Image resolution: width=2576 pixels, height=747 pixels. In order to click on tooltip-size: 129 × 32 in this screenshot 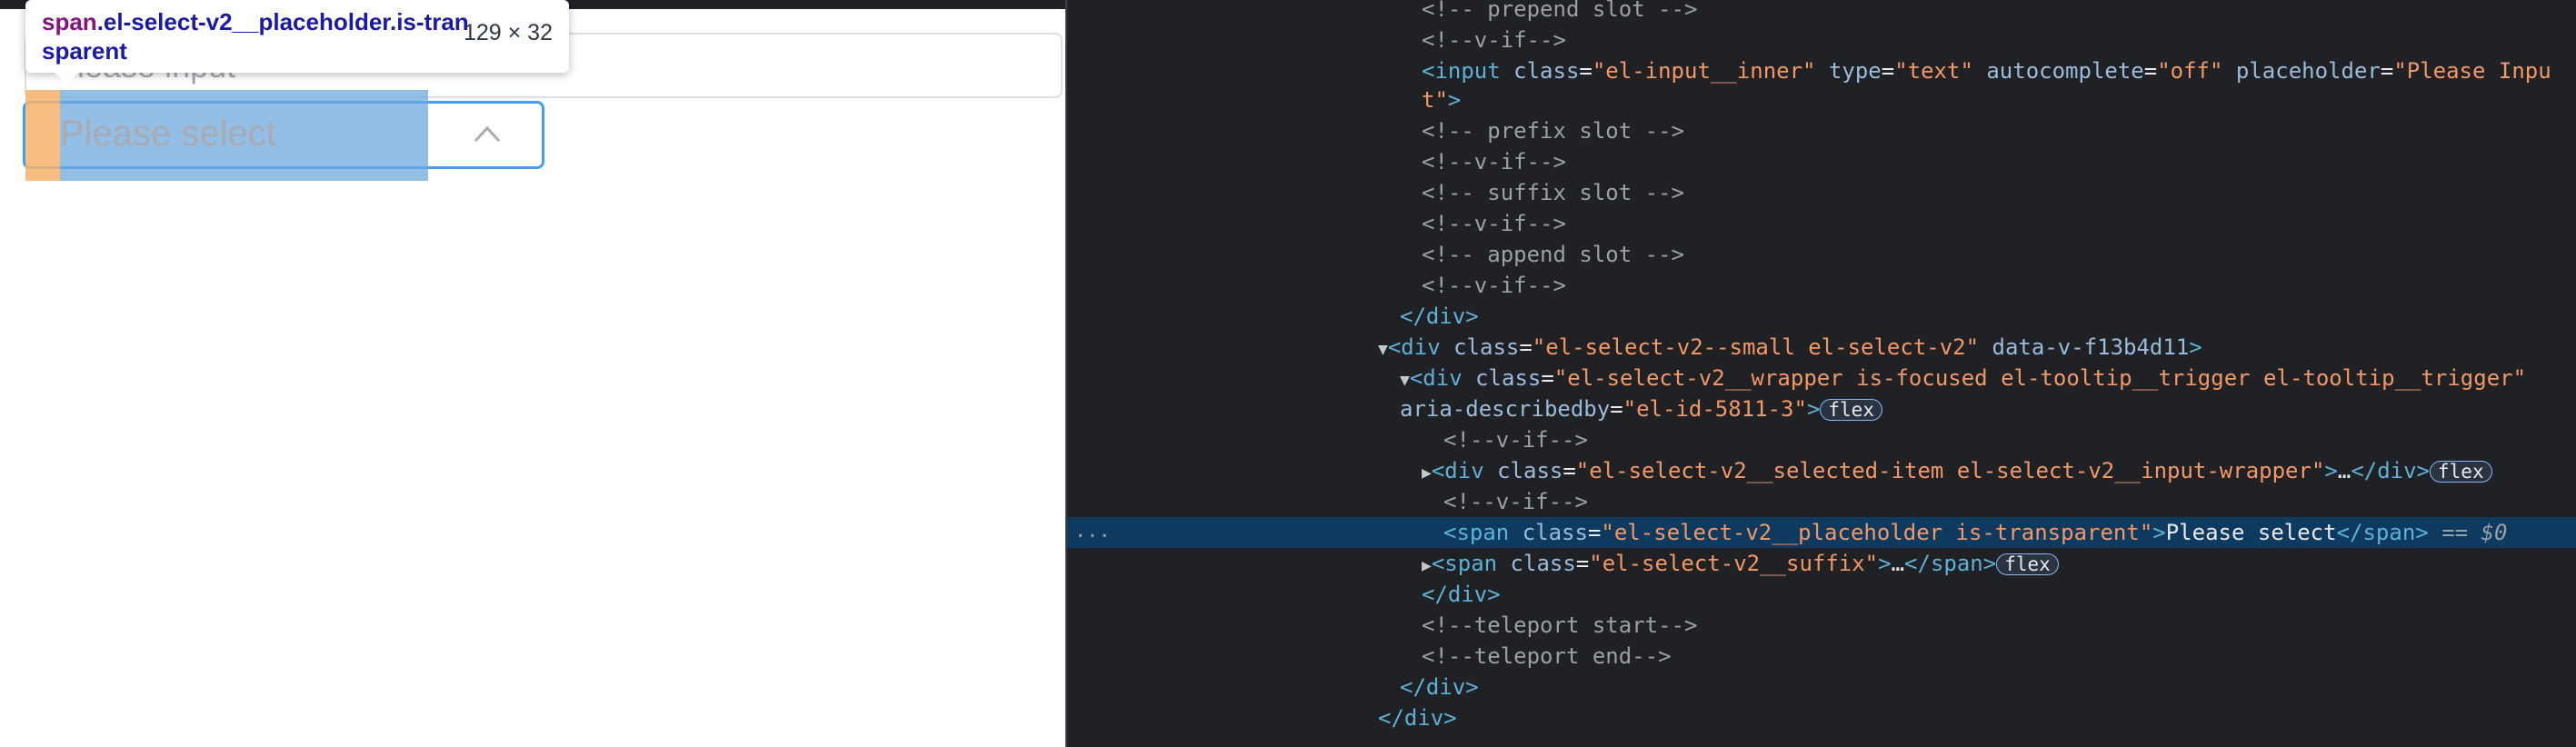, I will do `click(508, 32)`.